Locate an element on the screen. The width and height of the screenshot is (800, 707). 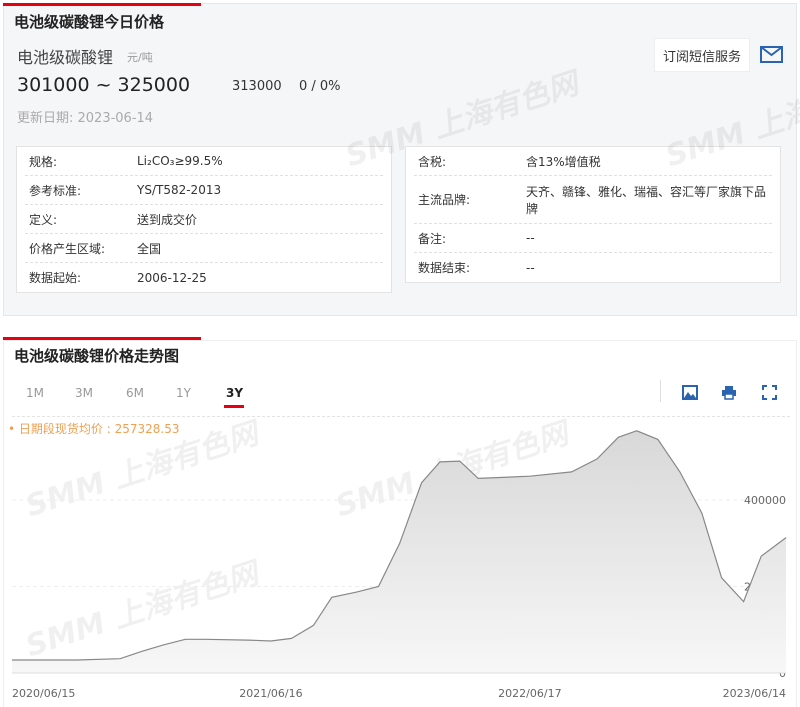
spec-row: 价格产生区域: 全国 is located at coordinates (204, 248).